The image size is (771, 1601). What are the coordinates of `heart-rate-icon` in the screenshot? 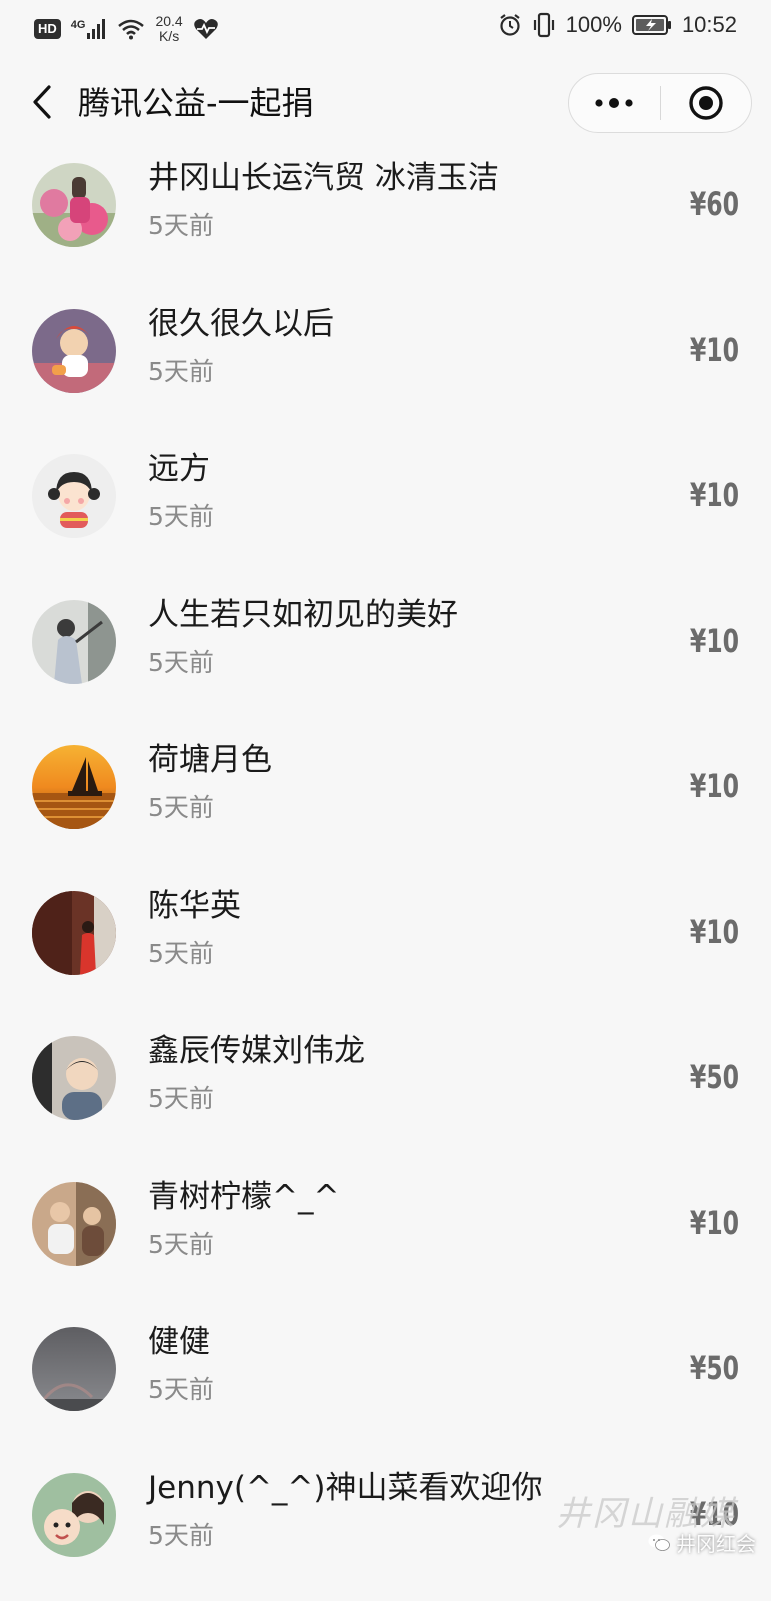 It's located at (206, 29).